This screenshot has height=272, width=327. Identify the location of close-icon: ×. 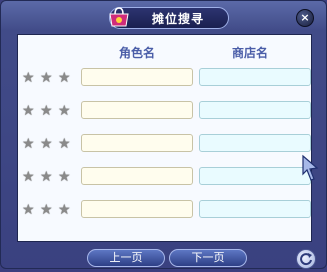
(305, 17).